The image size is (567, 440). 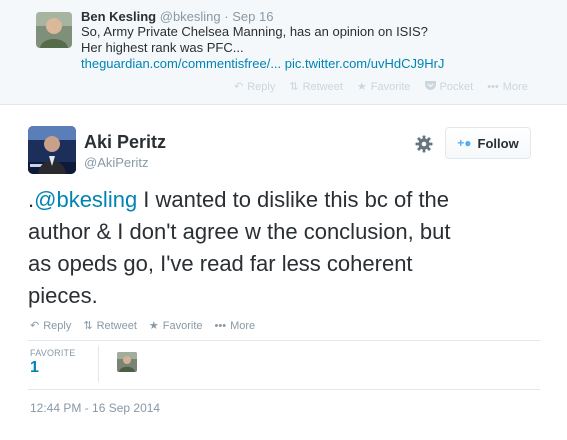 I want to click on reply-button: ↶ Reply, so click(x=51, y=326).